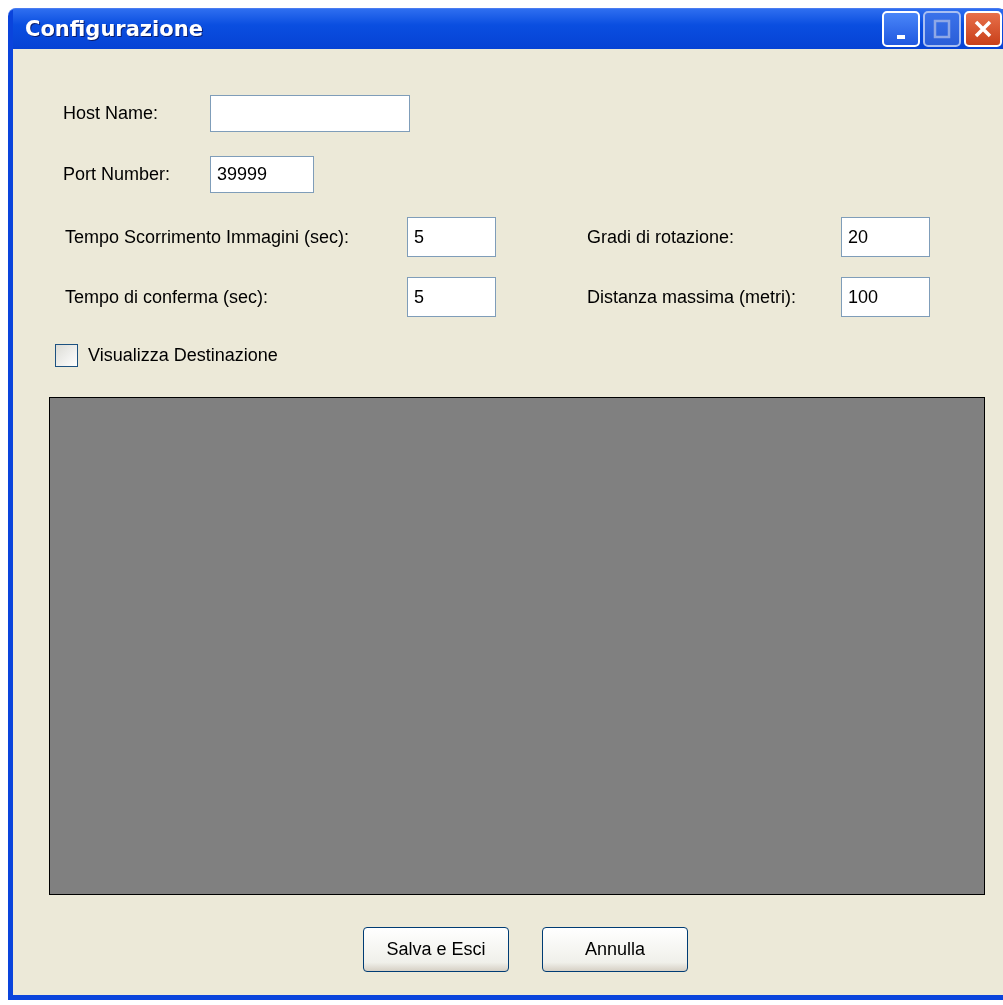 The height and width of the screenshot is (1005, 1003). What do you see at coordinates (208, 237) in the screenshot?
I see `field-label: Tempo Scorrimento Immagini (sec):` at bounding box center [208, 237].